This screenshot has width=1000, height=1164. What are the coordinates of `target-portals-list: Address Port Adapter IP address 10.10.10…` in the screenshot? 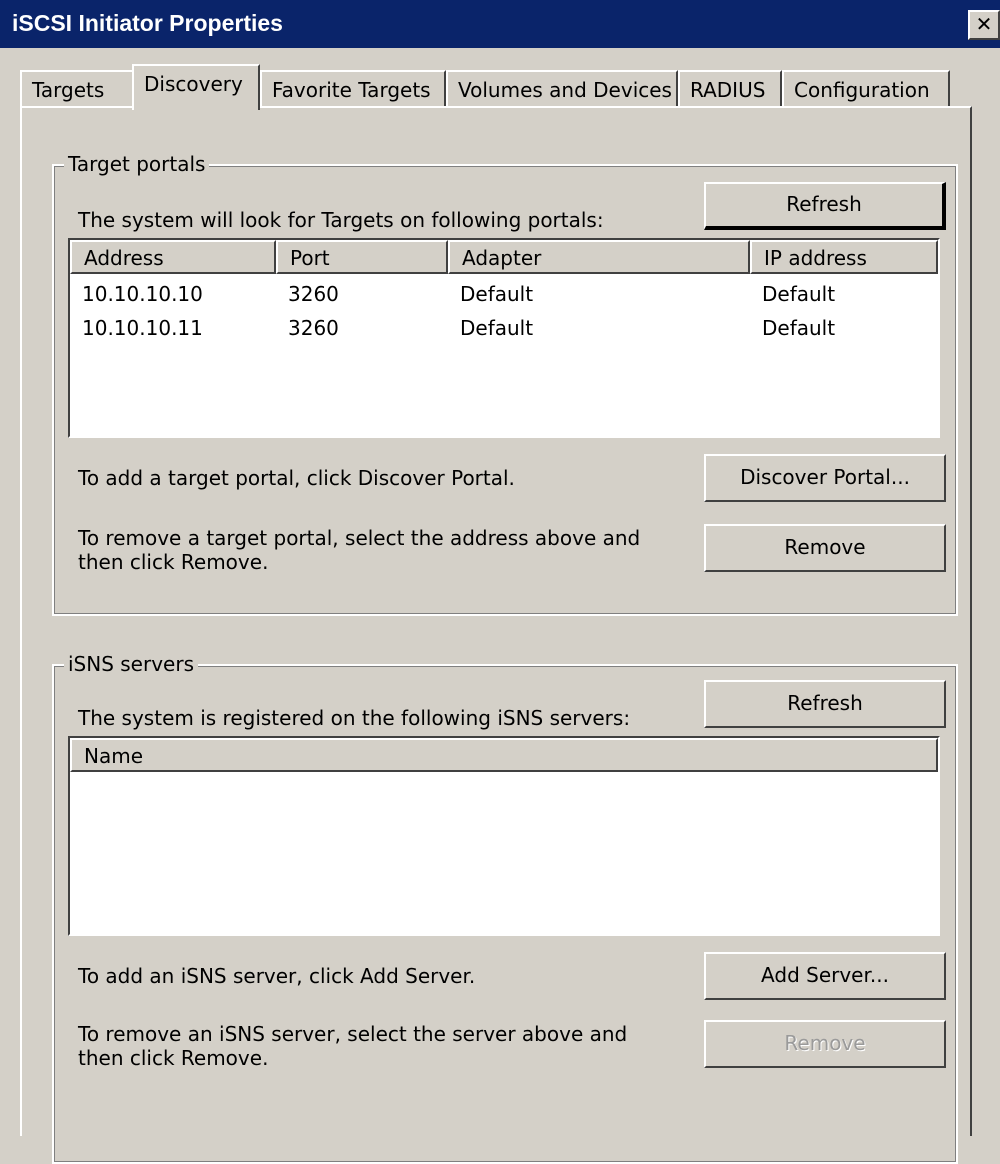 It's located at (504, 338).